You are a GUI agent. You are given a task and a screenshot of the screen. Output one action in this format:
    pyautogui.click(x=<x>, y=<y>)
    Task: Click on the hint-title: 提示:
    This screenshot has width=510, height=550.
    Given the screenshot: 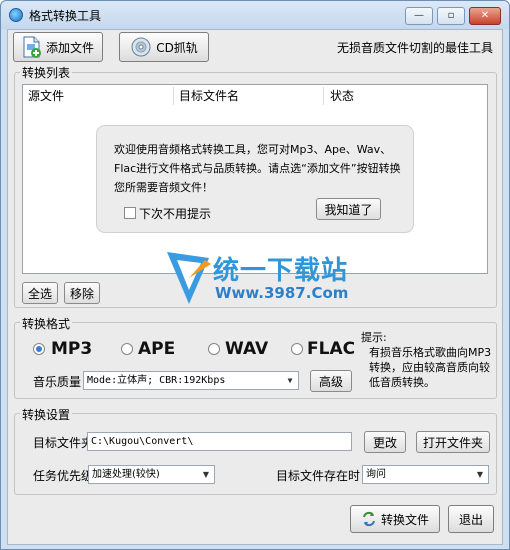 What is the action you would take?
    pyautogui.click(x=374, y=337)
    